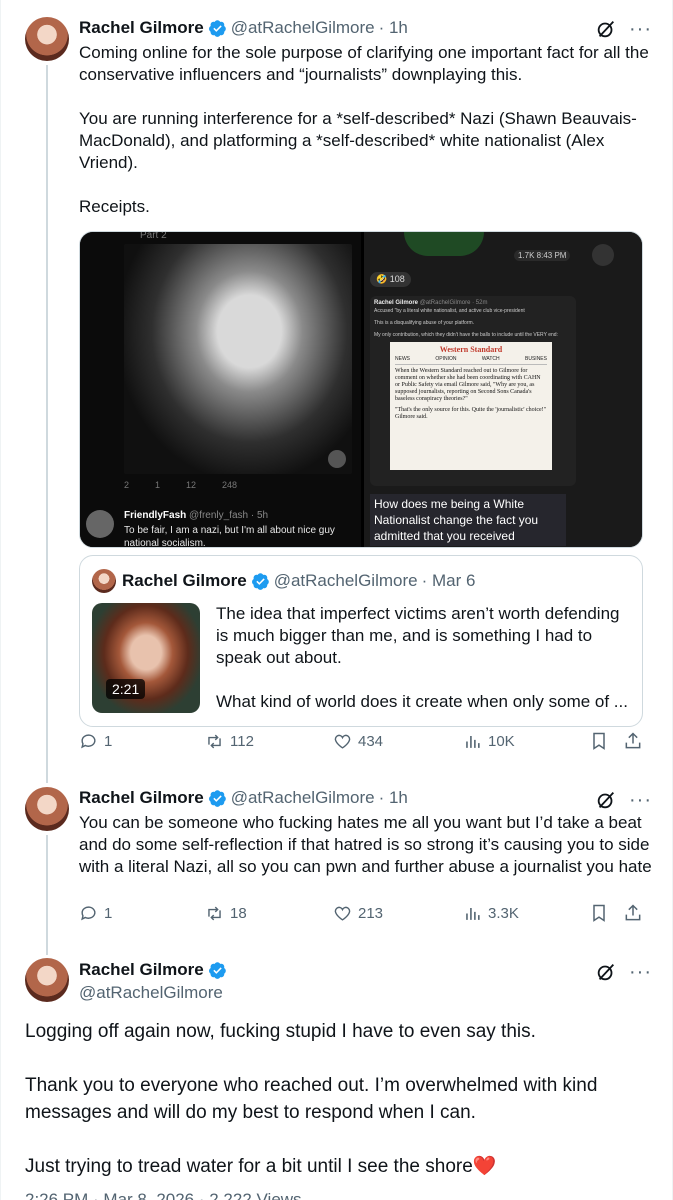 The height and width of the screenshot is (1200, 673). I want to click on quote-author-name: Rachel Gilmore, so click(184, 581).